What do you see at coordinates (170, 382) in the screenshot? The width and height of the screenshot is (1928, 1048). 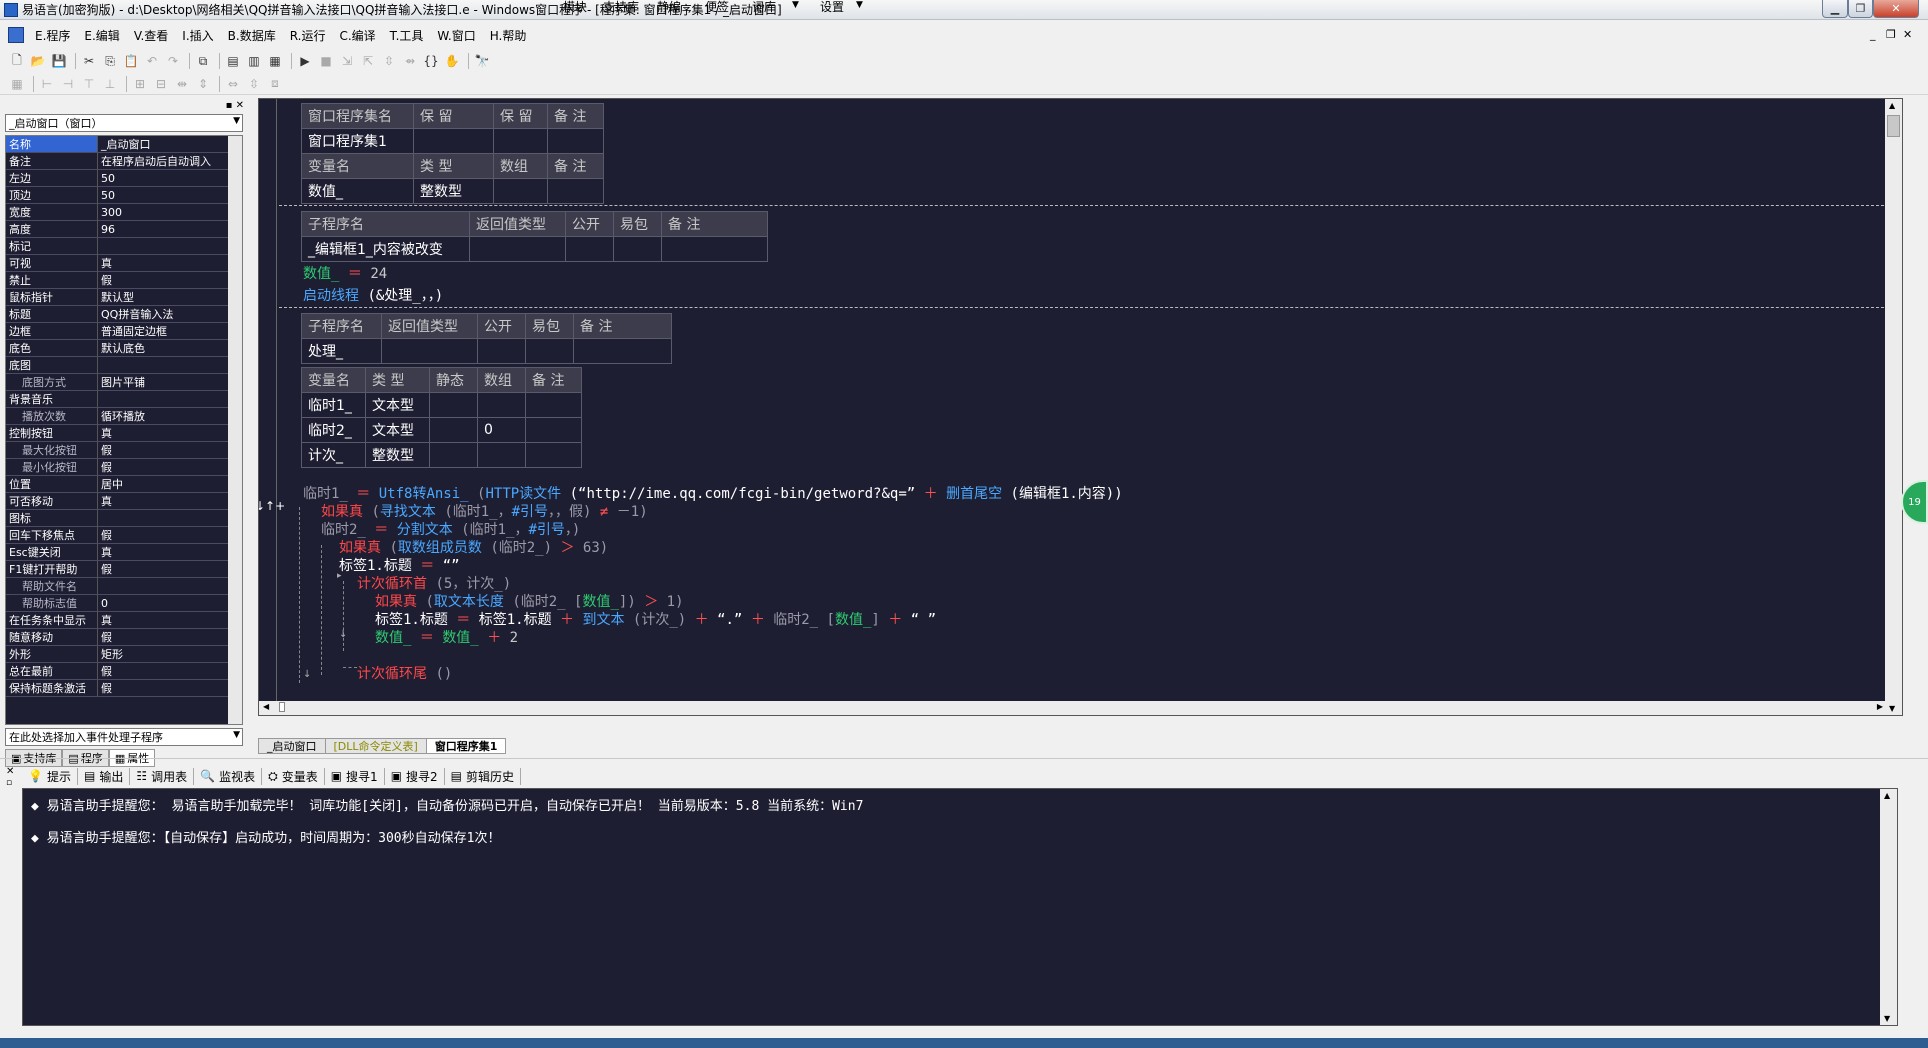 I see `property-value: 图片平铺` at bounding box center [170, 382].